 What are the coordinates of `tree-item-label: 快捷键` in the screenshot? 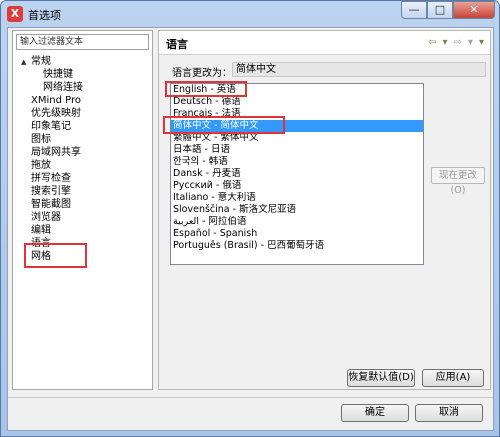 It's located at (58, 74).